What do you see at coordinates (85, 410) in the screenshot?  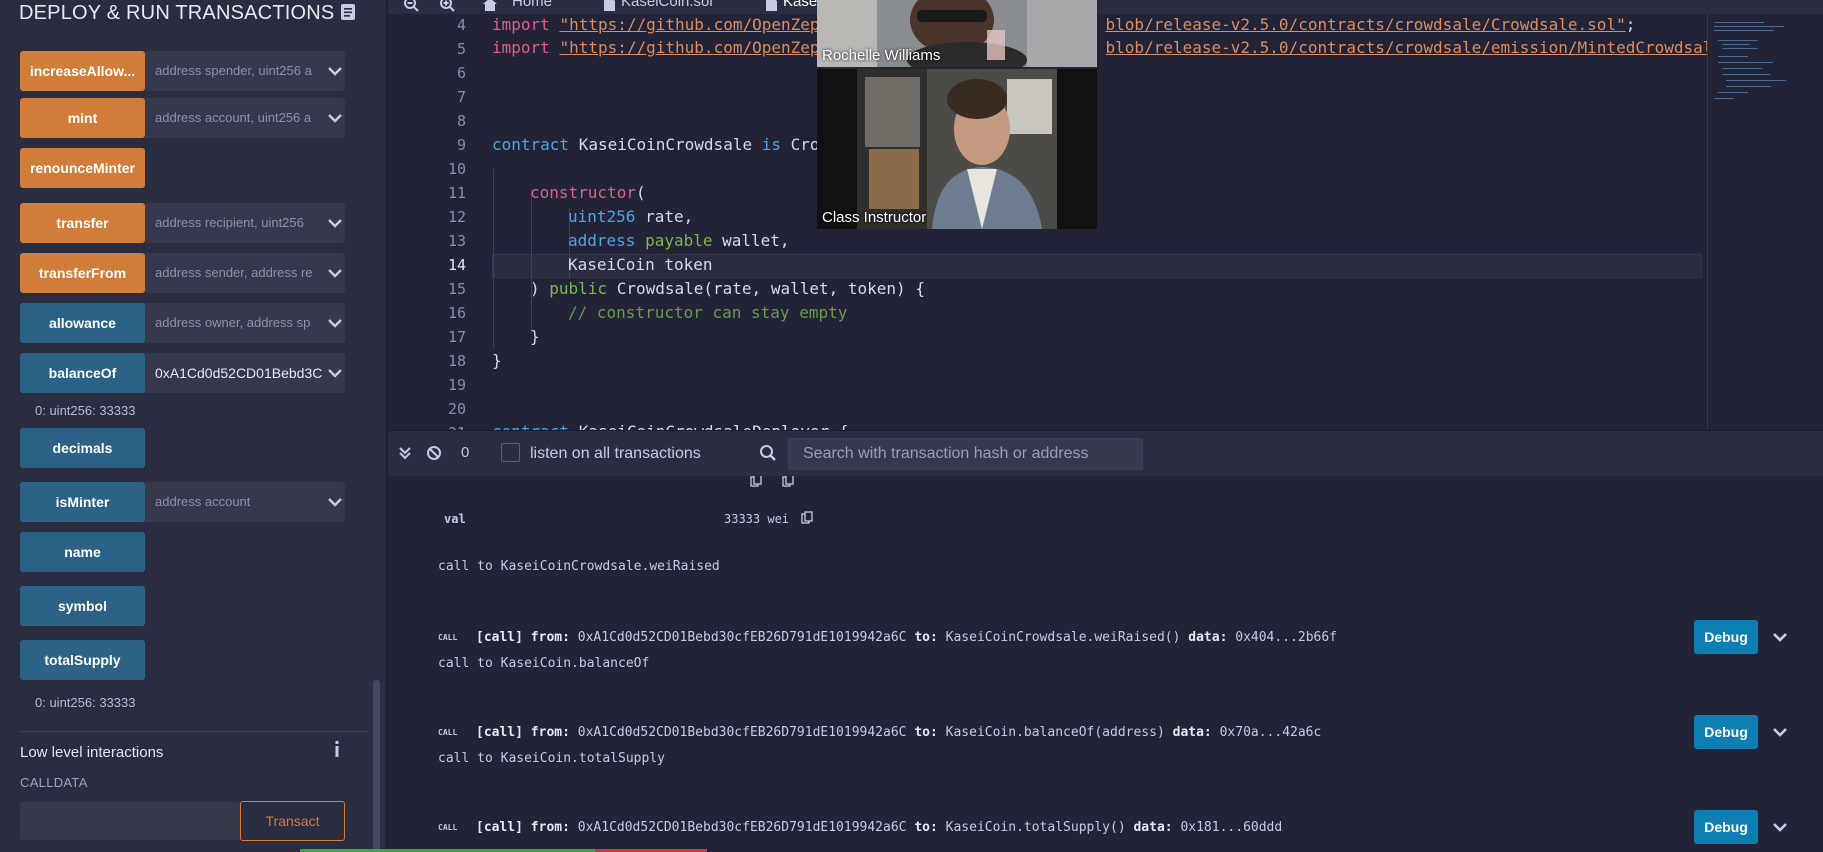 I see `balanceof-result: 0: uint256: 33333` at bounding box center [85, 410].